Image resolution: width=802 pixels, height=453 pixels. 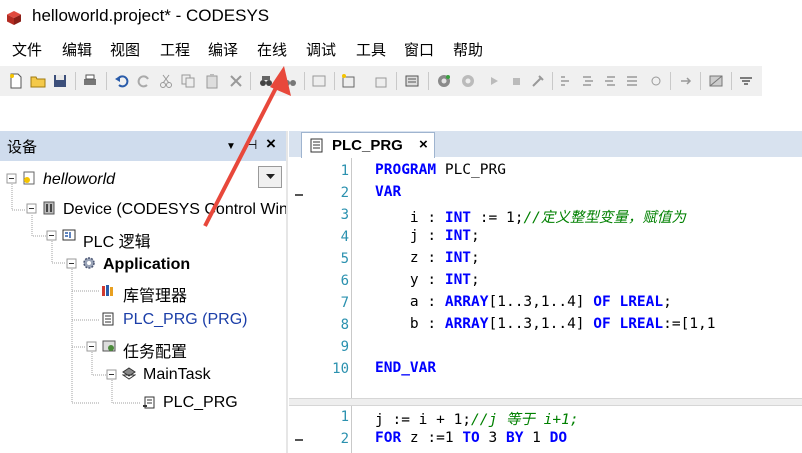 What do you see at coordinates (468, 81) in the screenshot?
I see `logout-icon` at bounding box center [468, 81].